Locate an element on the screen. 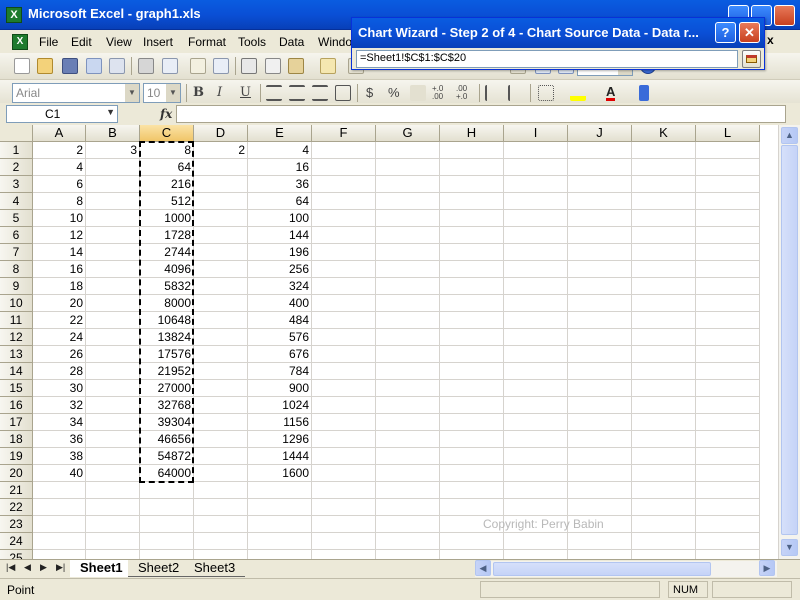 This screenshot has height=600, width=800. open-icon is located at coordinates (45, 66).